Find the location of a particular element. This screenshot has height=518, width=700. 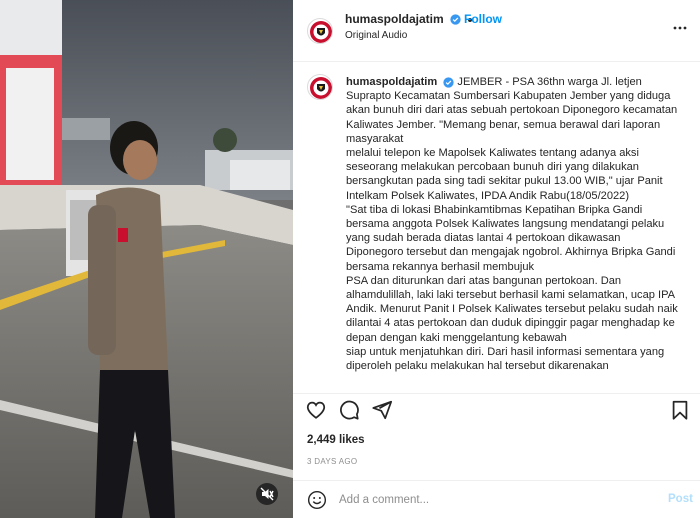

send-icon is located at coordinates (382, 410).